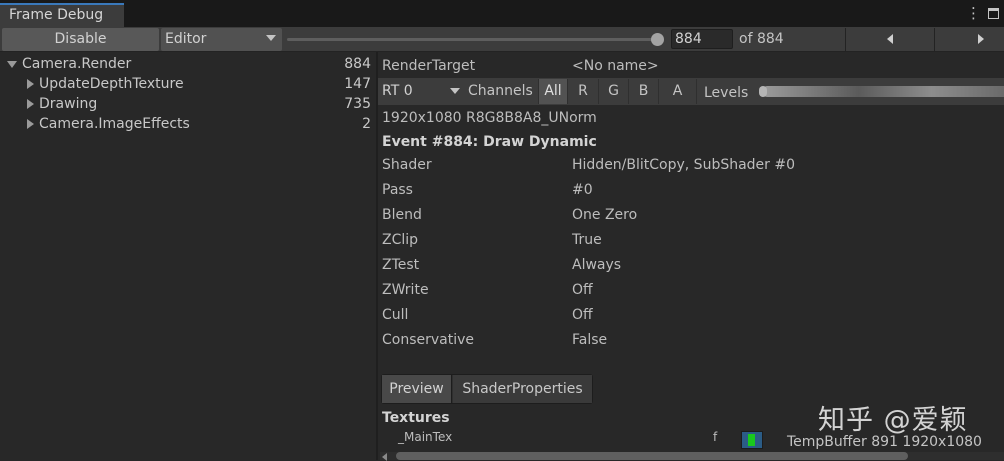 Image resolution: width=1004 pixels, height=461 pixels. Describe the element at coordinates (407, 165) in the screenshot. I see `property-label-shader: Shader` at that location.